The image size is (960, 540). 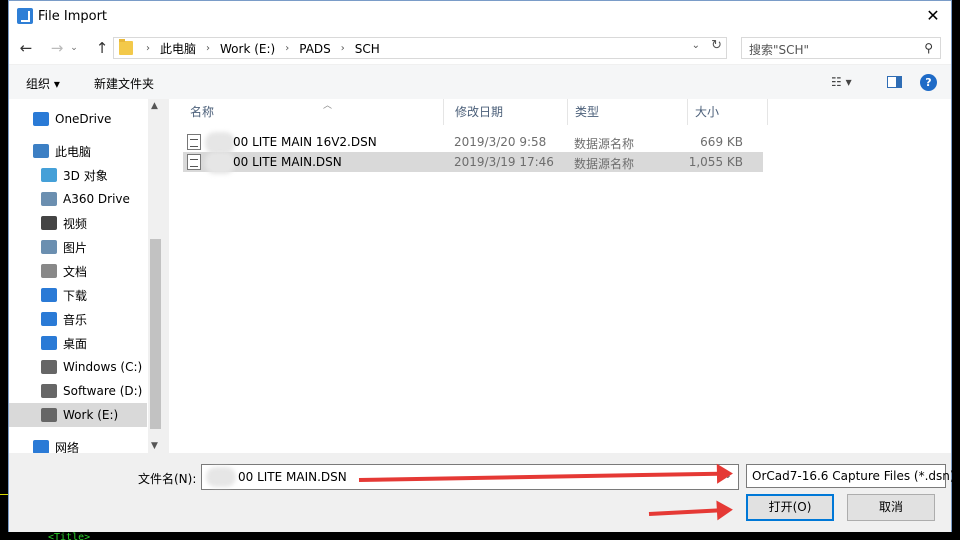 I want to click on file-type-filter-value: OrCad7-16.6 Capture Files (*.dsn), so click(x=853, y=476).